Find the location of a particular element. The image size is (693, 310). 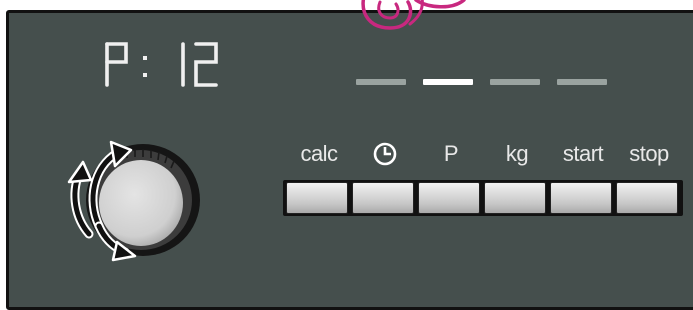

label-timer is located at coordinates (385, 157).